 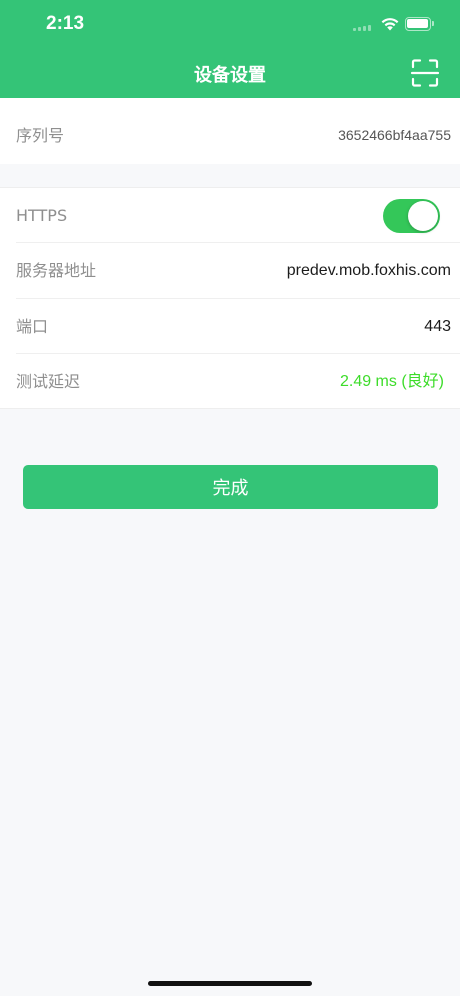 What do you see at coordinates (230, 270) in the screenshot?
I see `server-row: 服务器地址 predev.mob.foxhis.com` at bounding box center [230, 270].